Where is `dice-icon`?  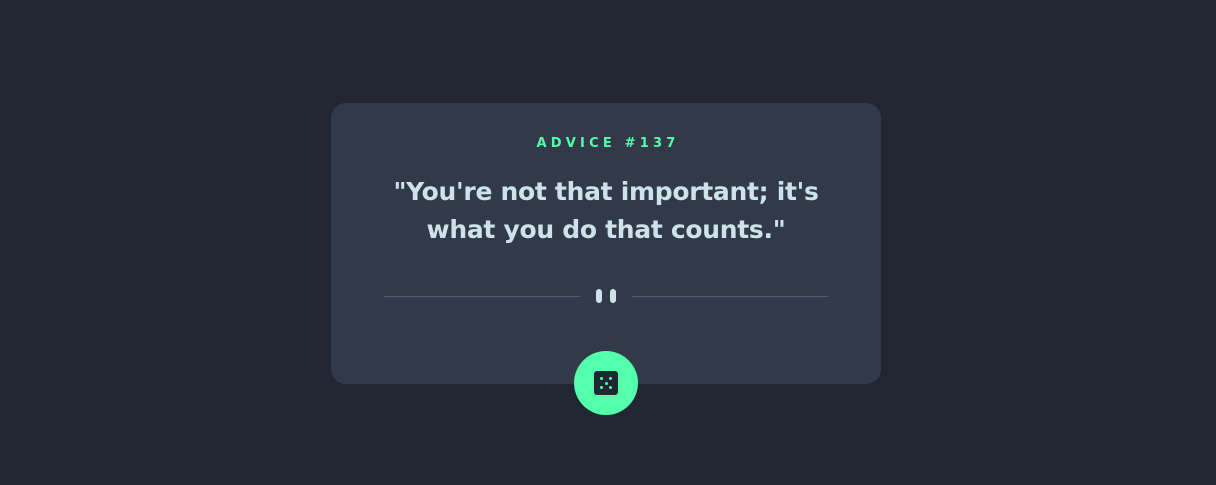
dice-icon is located at coordinates (606, 383).